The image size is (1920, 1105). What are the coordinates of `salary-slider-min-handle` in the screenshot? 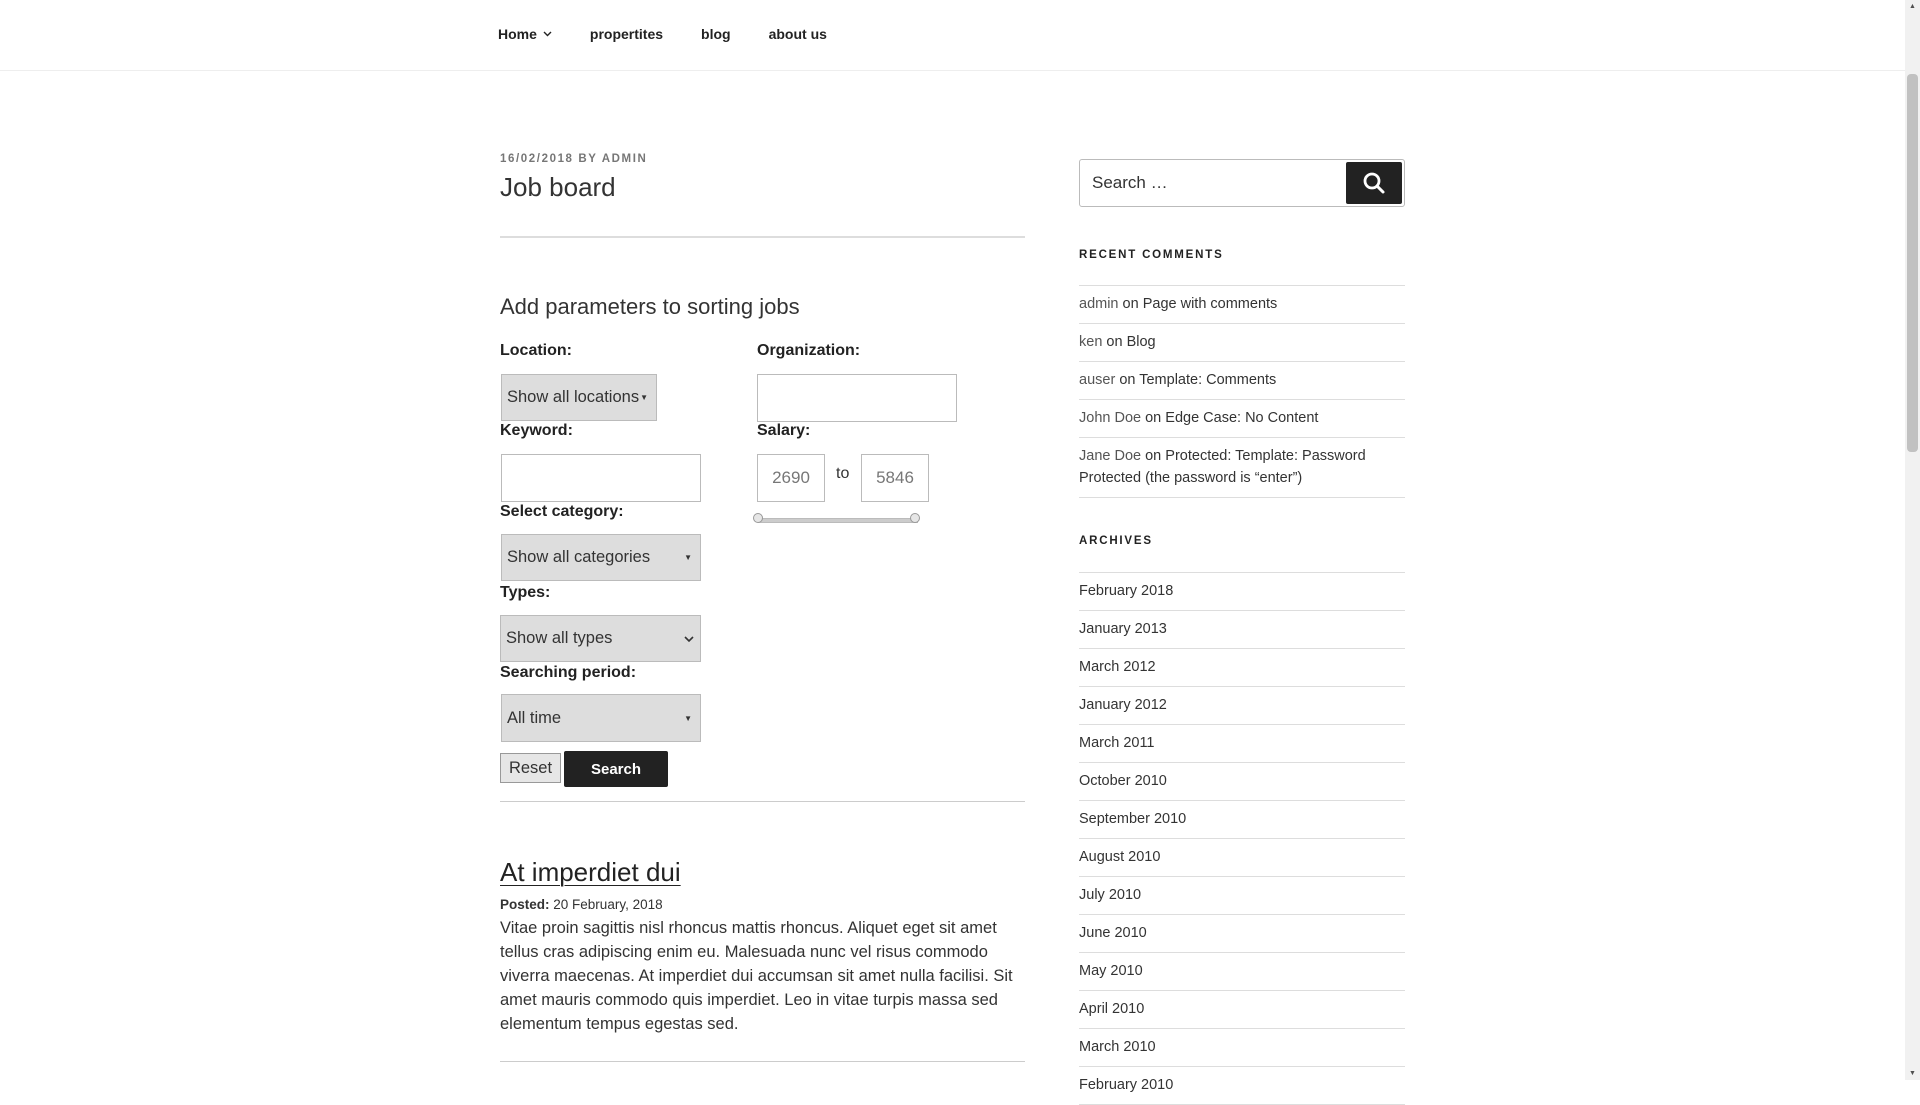 It's located at (758, 518).